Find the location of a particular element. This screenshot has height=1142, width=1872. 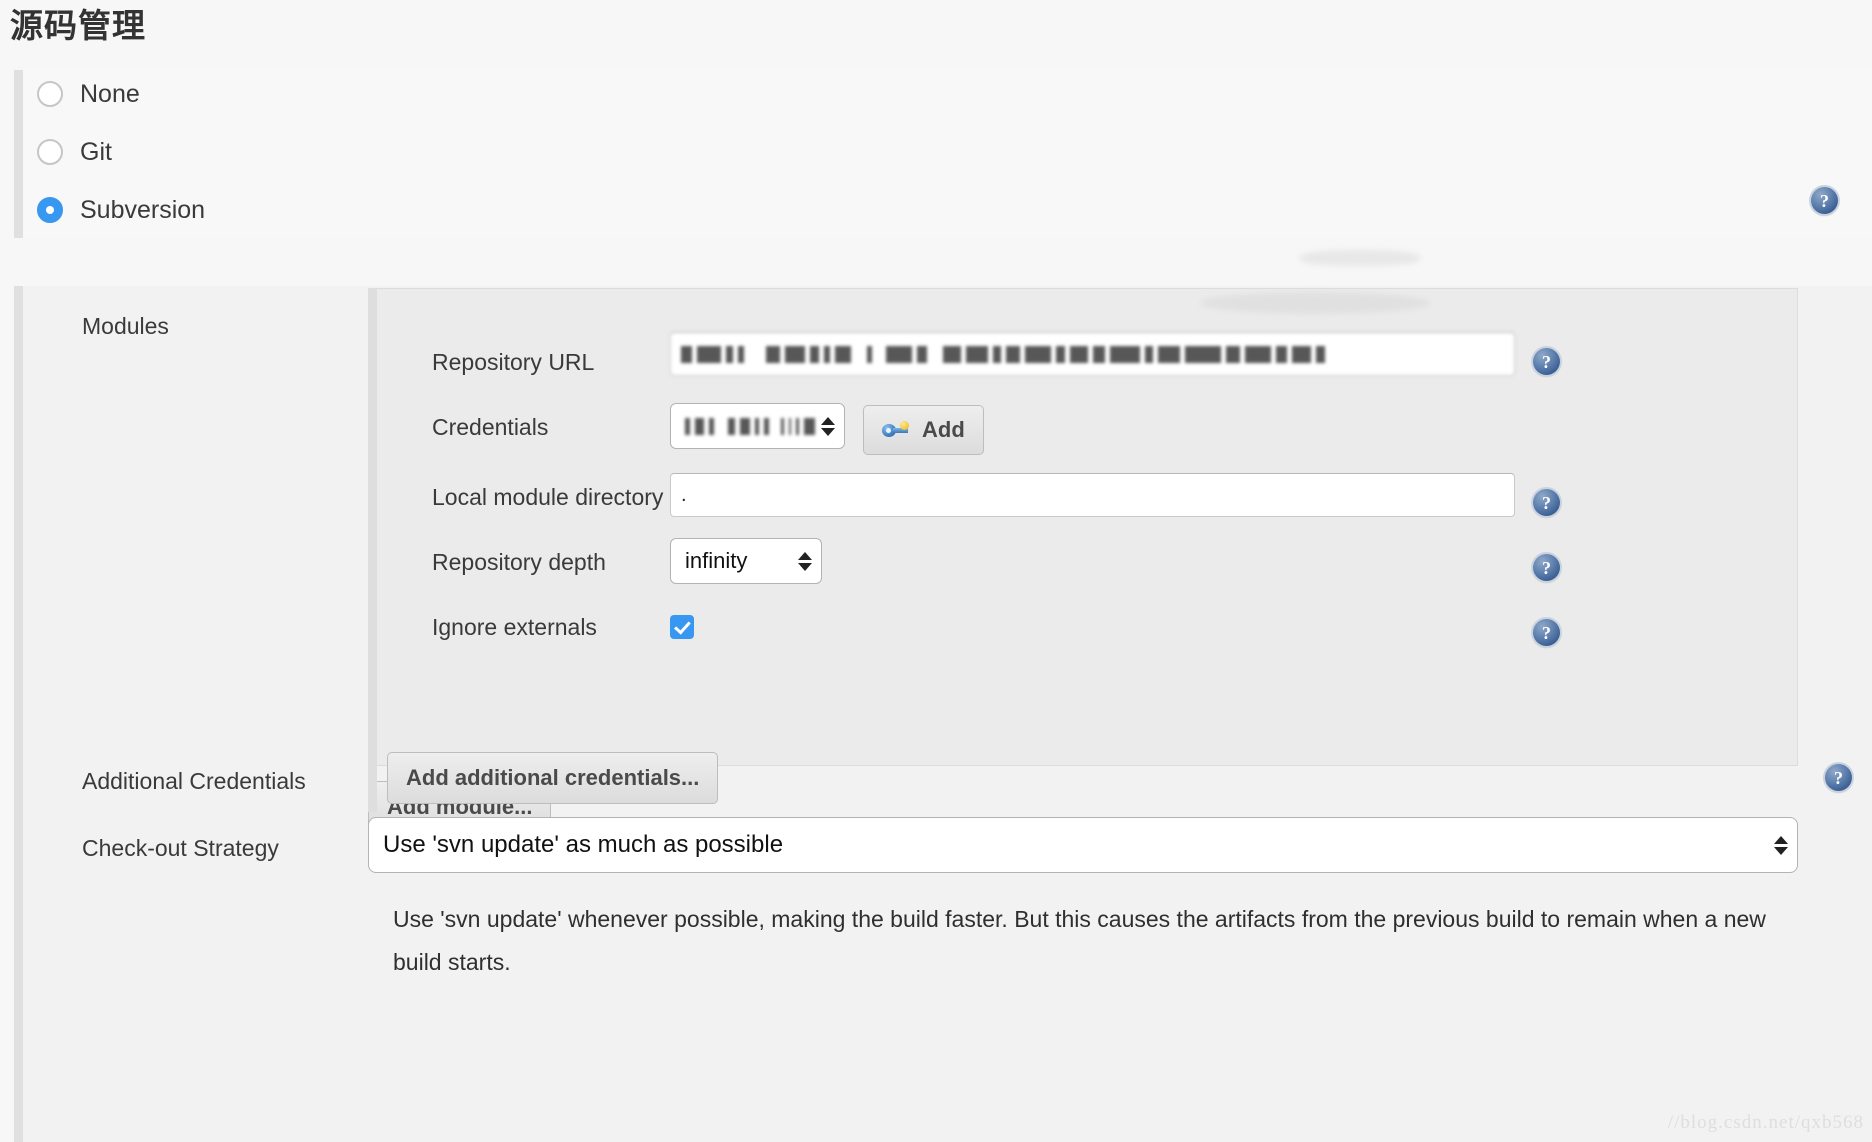

help-icon-local-module-directory: ? is located at coordinates (1546, 502).